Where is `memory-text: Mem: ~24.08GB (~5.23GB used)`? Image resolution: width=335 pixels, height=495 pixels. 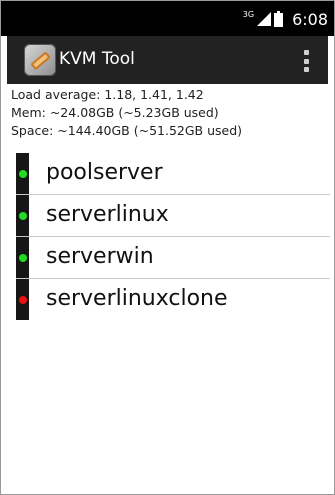
memory-text: Mem: ~24.08GB (~5.23GB used) is located at coordinates (115, 112).